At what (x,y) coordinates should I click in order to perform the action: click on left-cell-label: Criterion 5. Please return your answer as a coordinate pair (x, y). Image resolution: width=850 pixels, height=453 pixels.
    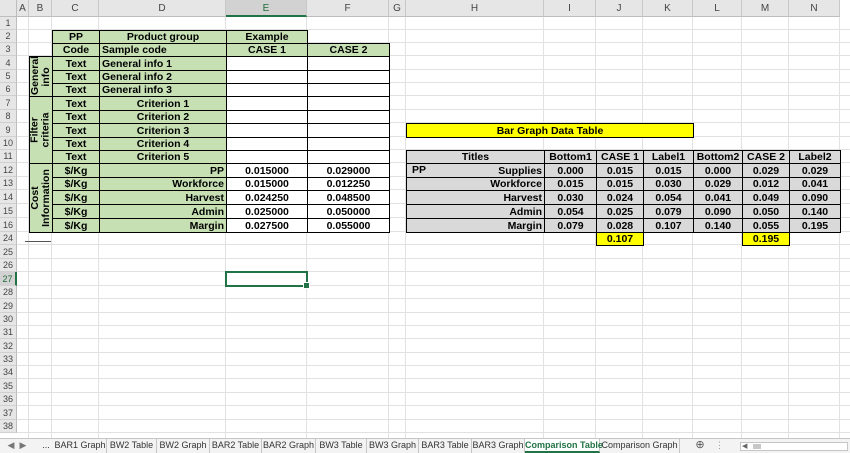
    Looking at the image, I should click on (163, 157).